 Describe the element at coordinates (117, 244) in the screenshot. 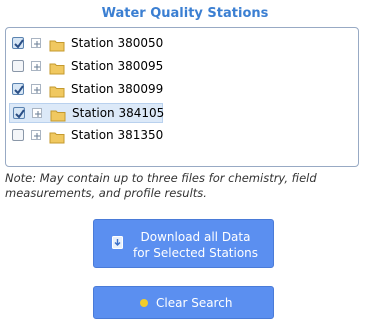

I see `download-icon` at that location.